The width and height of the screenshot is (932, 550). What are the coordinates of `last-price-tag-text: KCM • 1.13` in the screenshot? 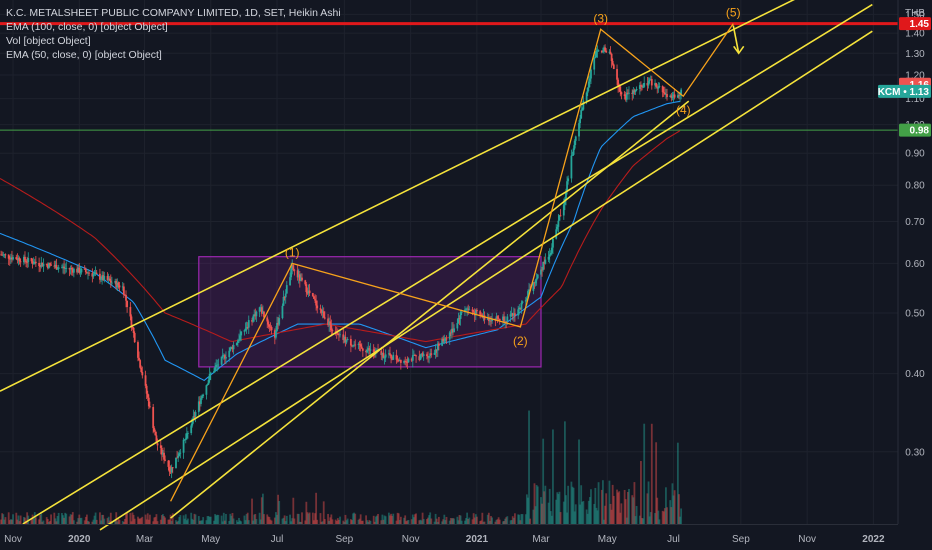 It's located at (904, 92).